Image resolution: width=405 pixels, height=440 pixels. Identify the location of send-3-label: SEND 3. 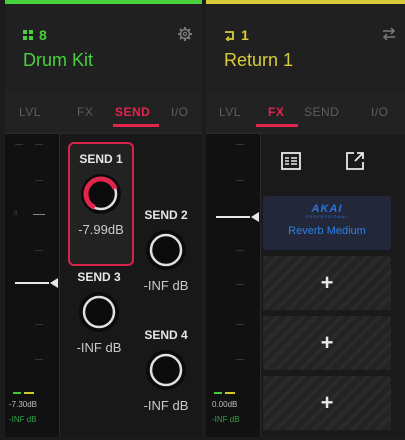
(99, 277).